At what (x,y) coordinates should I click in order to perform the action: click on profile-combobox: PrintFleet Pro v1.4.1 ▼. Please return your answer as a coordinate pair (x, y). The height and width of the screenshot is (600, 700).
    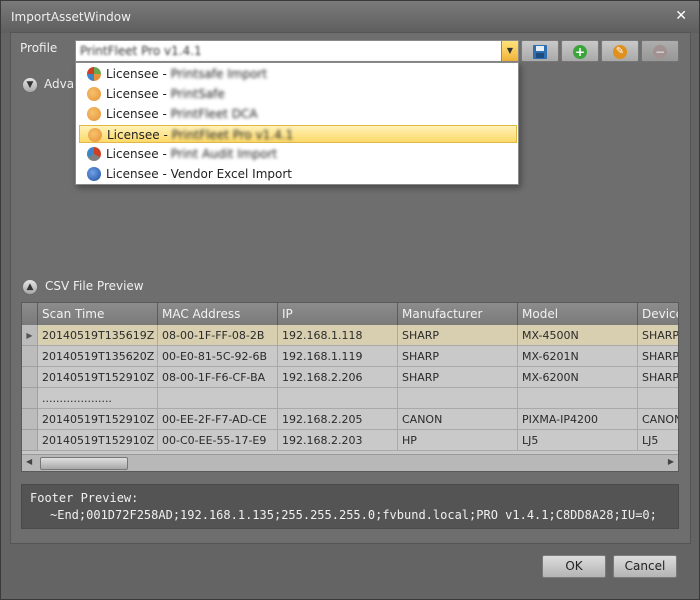
    Looking at the image, I should click on (297, 51).